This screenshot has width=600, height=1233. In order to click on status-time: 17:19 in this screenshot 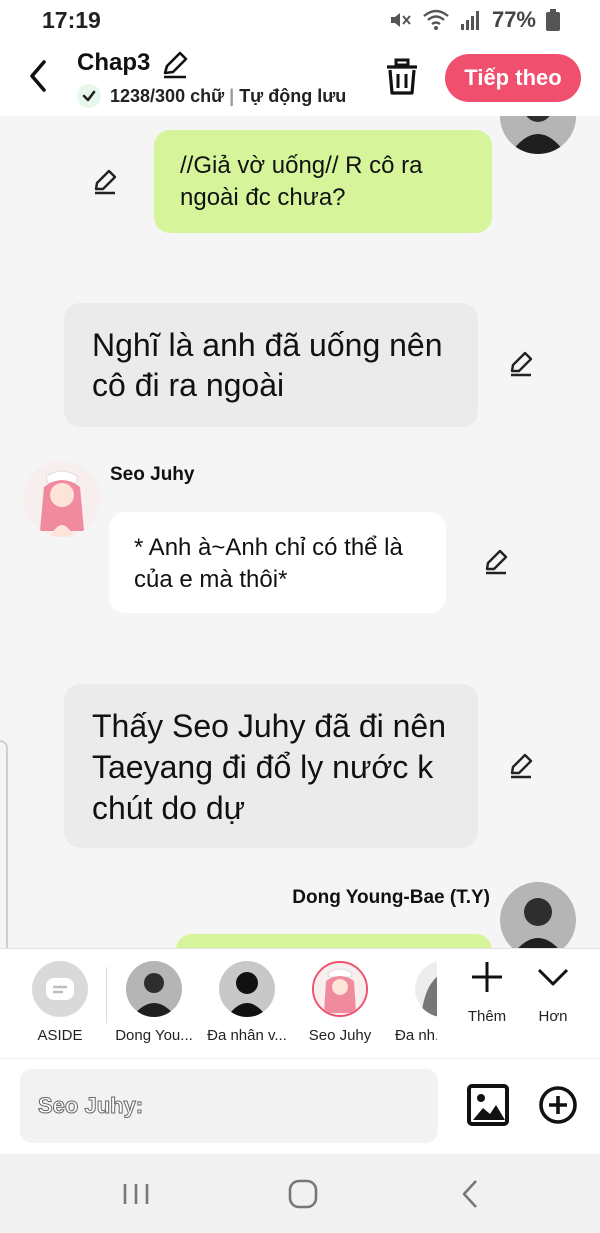, I will do `click(71, 20)`.